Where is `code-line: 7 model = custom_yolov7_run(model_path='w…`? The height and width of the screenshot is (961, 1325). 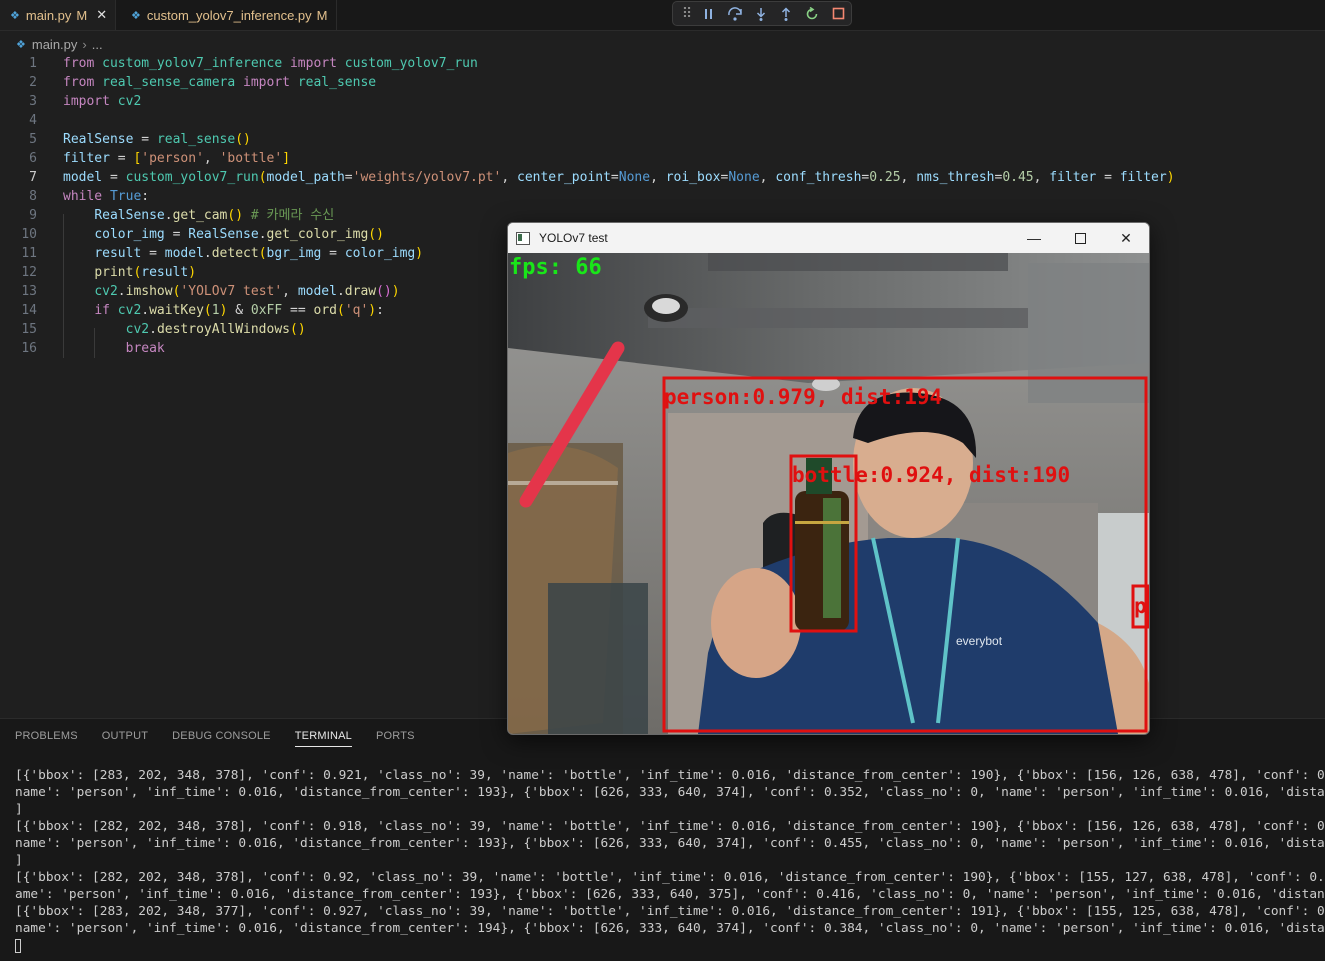
code-line: 7 model = custom_yolov7_run(model_path='w… is located at coordinates (662, 177).